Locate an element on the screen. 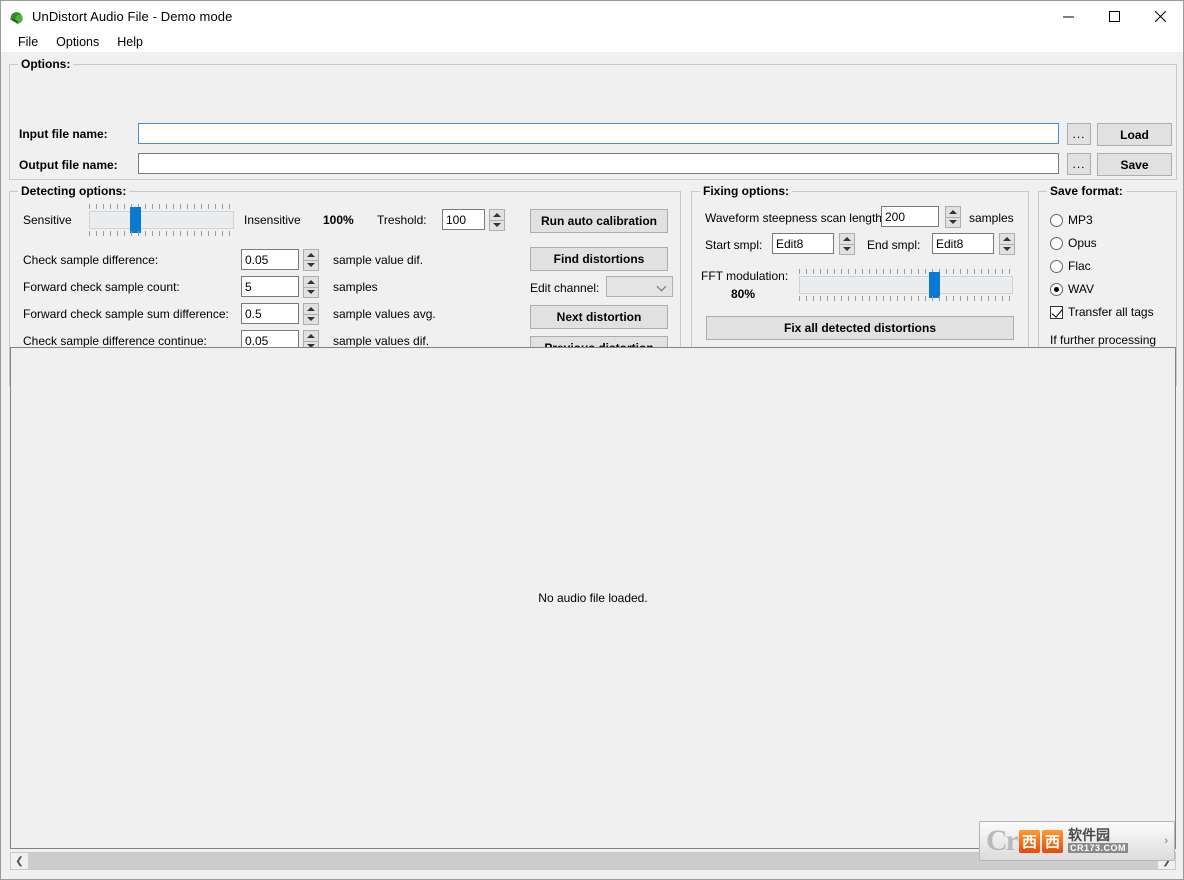  menu-bar: File Options Help is located at coordinates (592, 42).